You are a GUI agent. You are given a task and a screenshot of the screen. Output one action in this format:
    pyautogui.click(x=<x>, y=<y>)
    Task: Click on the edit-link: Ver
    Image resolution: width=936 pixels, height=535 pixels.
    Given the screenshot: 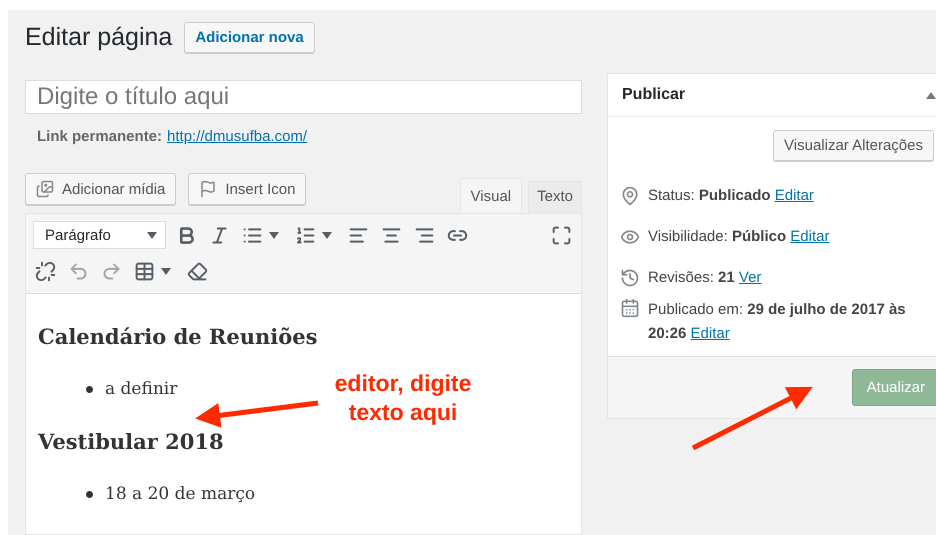 What is the action you would take?
    pyautogui.click(x=750, y=277)
    